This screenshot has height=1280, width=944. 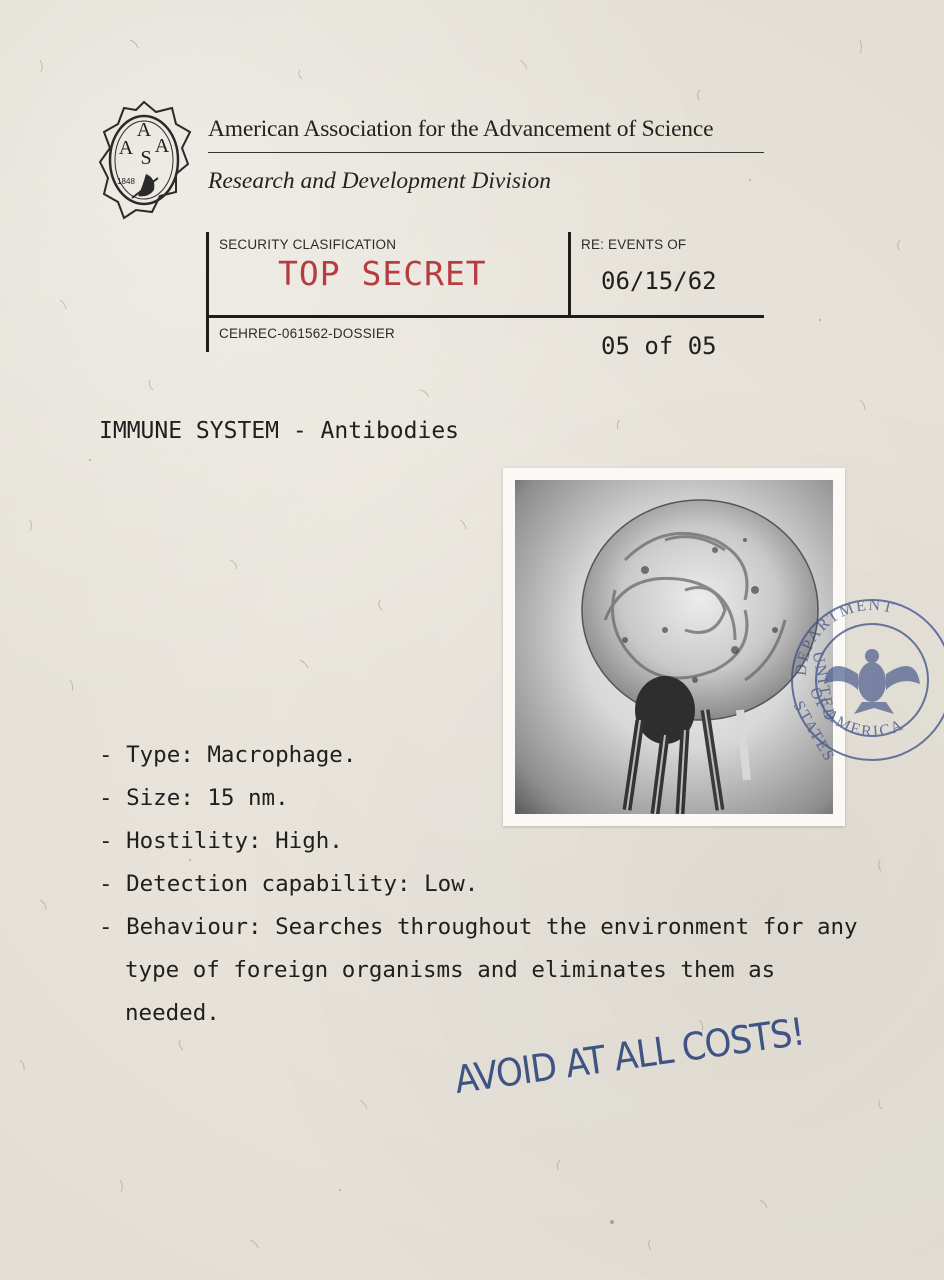 I want to click on fact-detection: - Detection capability: Low., so click(x=289, y=884).